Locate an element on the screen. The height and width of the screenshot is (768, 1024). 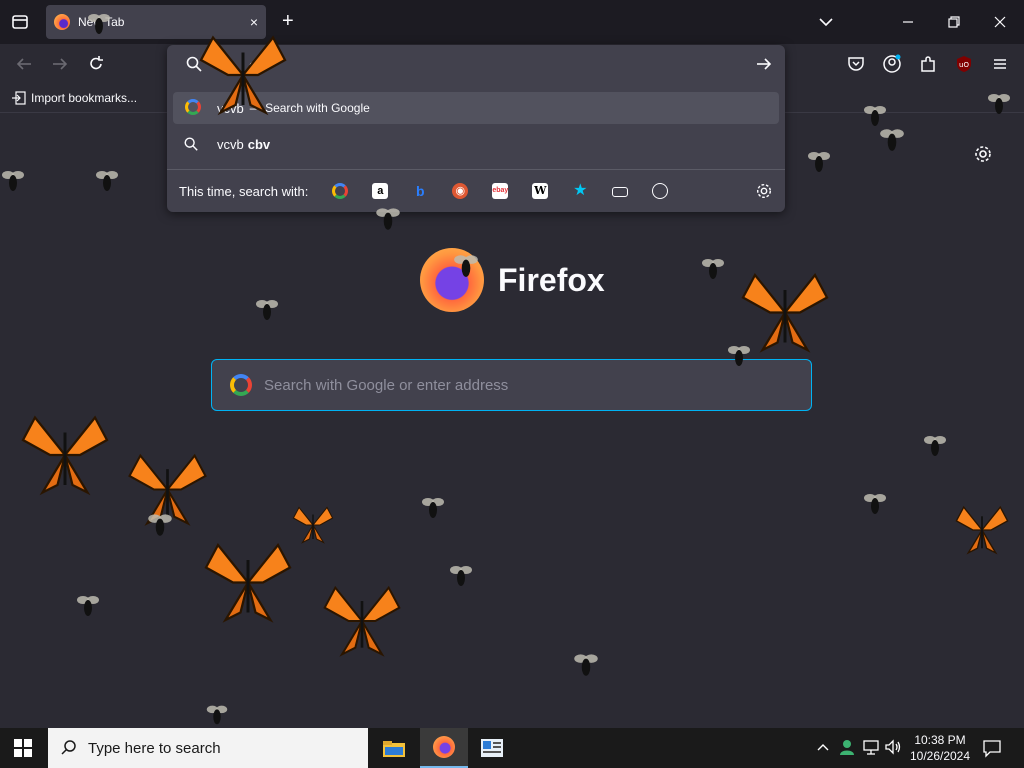
back-arrow-icon is located at coordinates (24, 64).